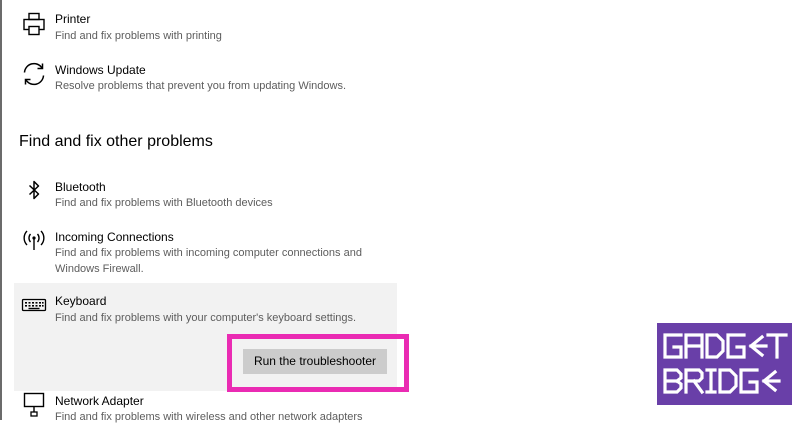  Describe the element at coordinates (81, 301) in the screenshot. I see `troubleshooter-title: Keyboard` at that location.